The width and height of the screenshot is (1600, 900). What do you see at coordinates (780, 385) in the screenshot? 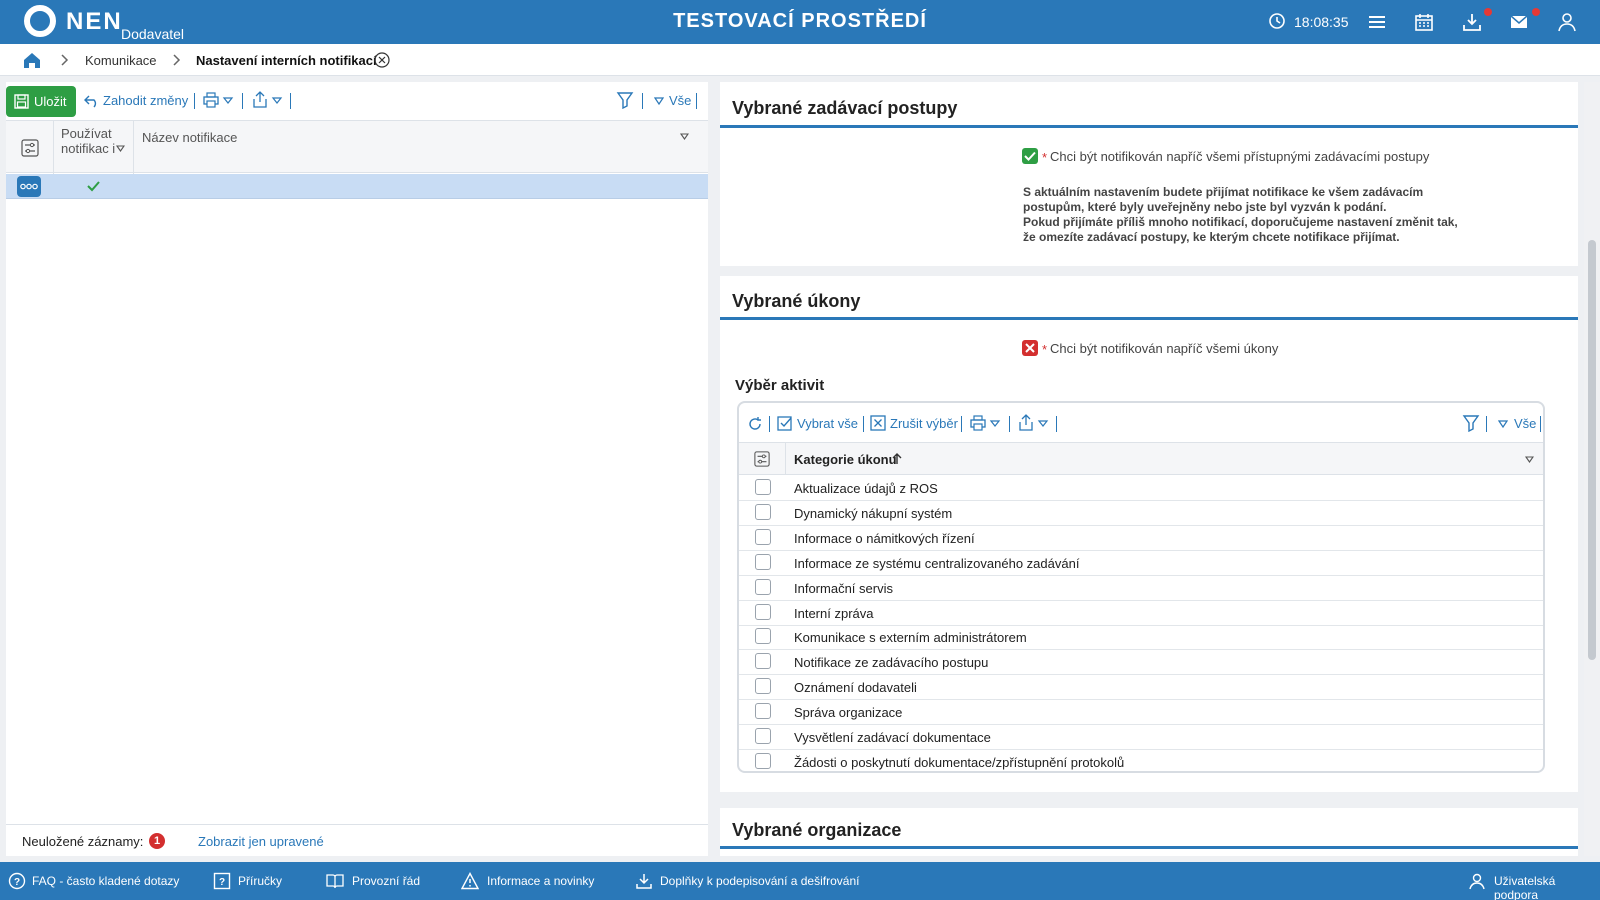
I see `activities-subtitle: Výběr aktivit` at bounding box center [780, 385].